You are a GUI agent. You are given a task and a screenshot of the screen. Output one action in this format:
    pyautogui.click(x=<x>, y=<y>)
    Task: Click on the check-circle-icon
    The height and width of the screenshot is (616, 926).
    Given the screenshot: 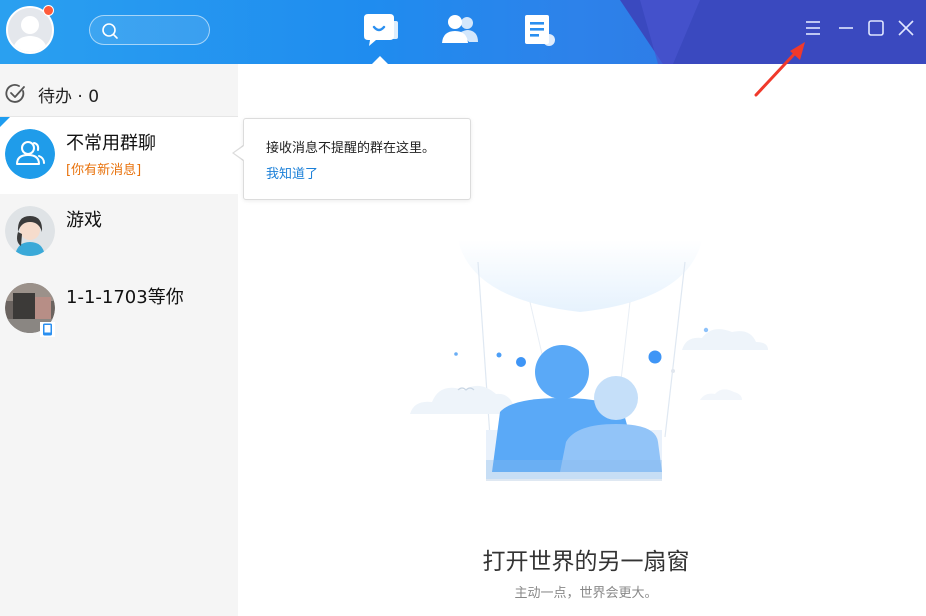 What is the action you would take?
    pyautogui.click(x=15, y=95)
    